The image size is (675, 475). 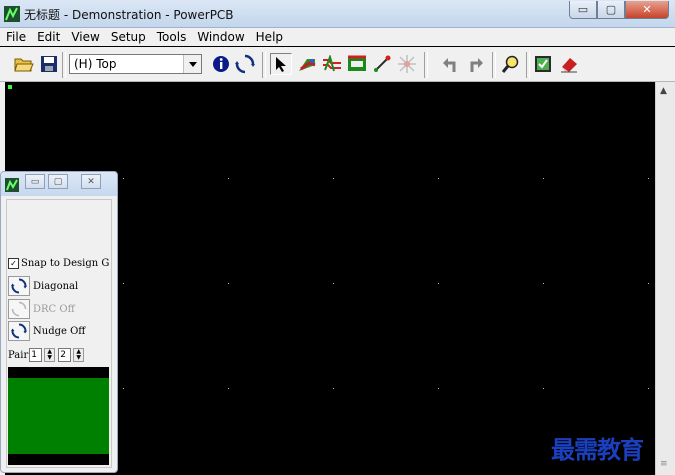 What do you see at coordinates (129, 15) in the screenshot?
I see `window-title: 无标题 - Demonstration - PowerPCB` at bounding box center [129, 15].